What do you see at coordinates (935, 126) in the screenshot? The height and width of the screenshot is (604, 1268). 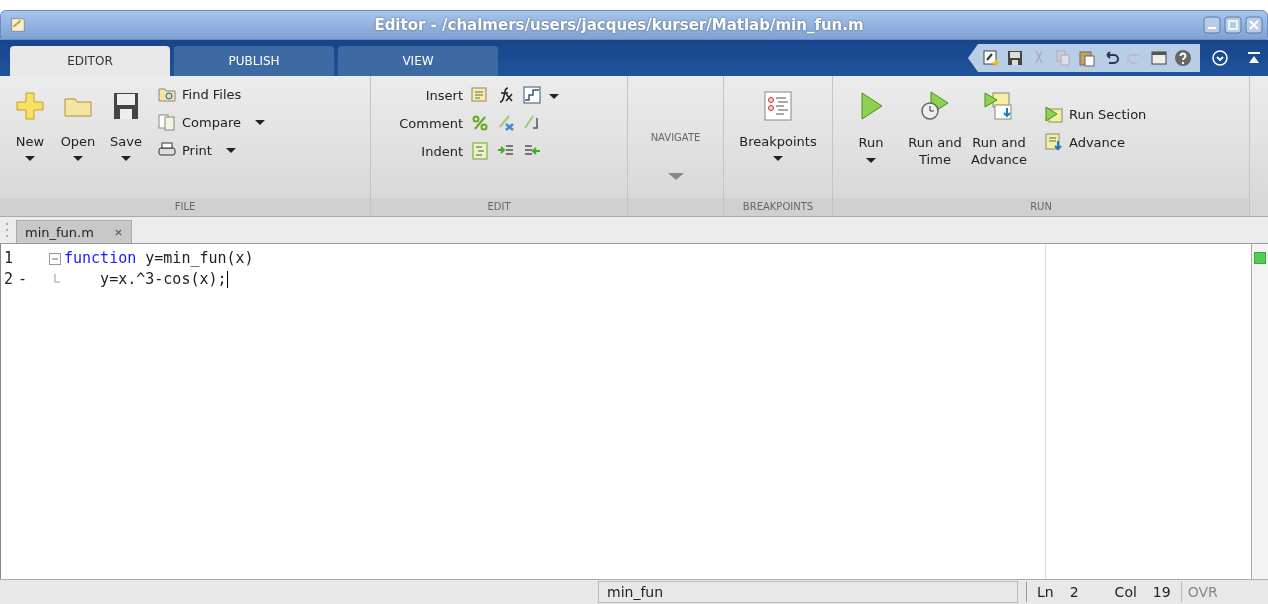 I see `ribbon-button: Run and Time` at bounding box center [935, 126].